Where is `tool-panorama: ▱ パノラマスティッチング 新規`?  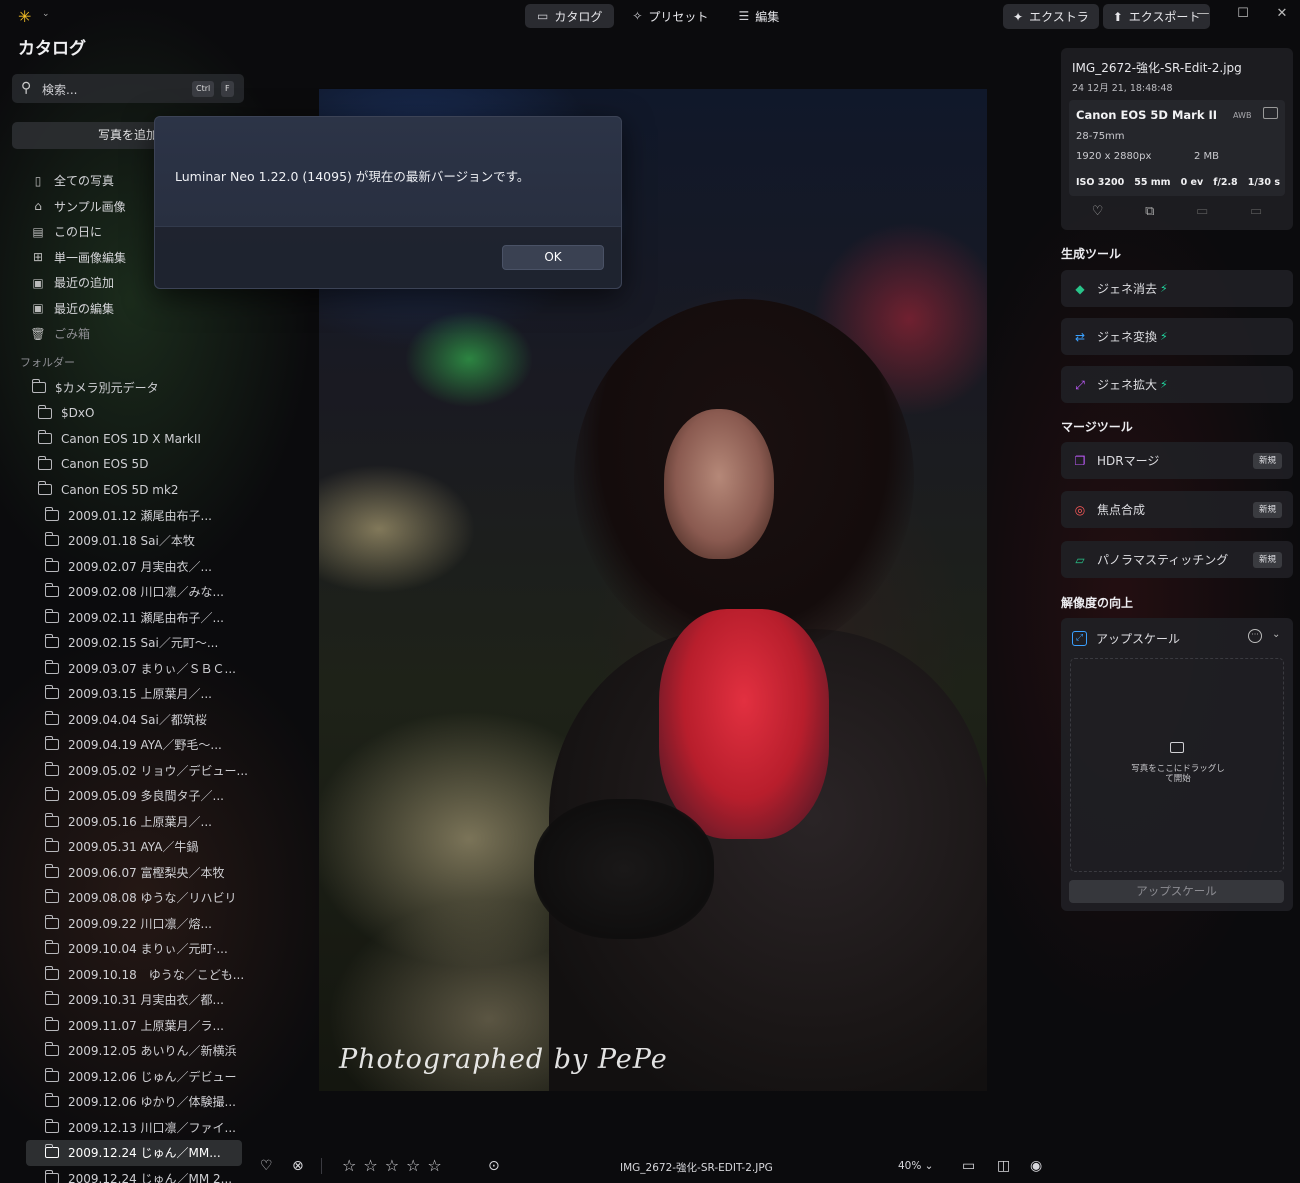 tool-panorama: ▱ パノラマスティッチング 新規 is located at coordinates (1177, 559).